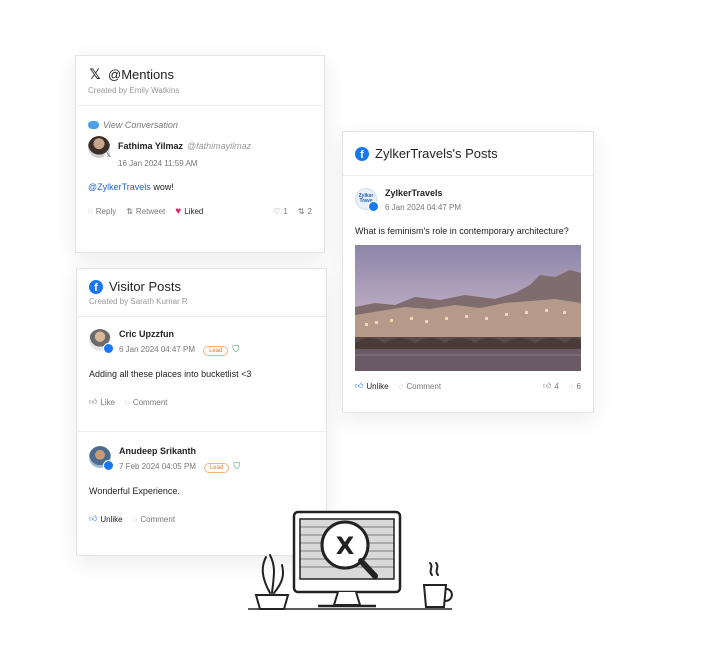 The width and height of the screenshot is (711, 646). What do you see at coordinates (309, 211) in the screenshot?
I see `retweet-count-value: 2` at bounding box center [309, 211].